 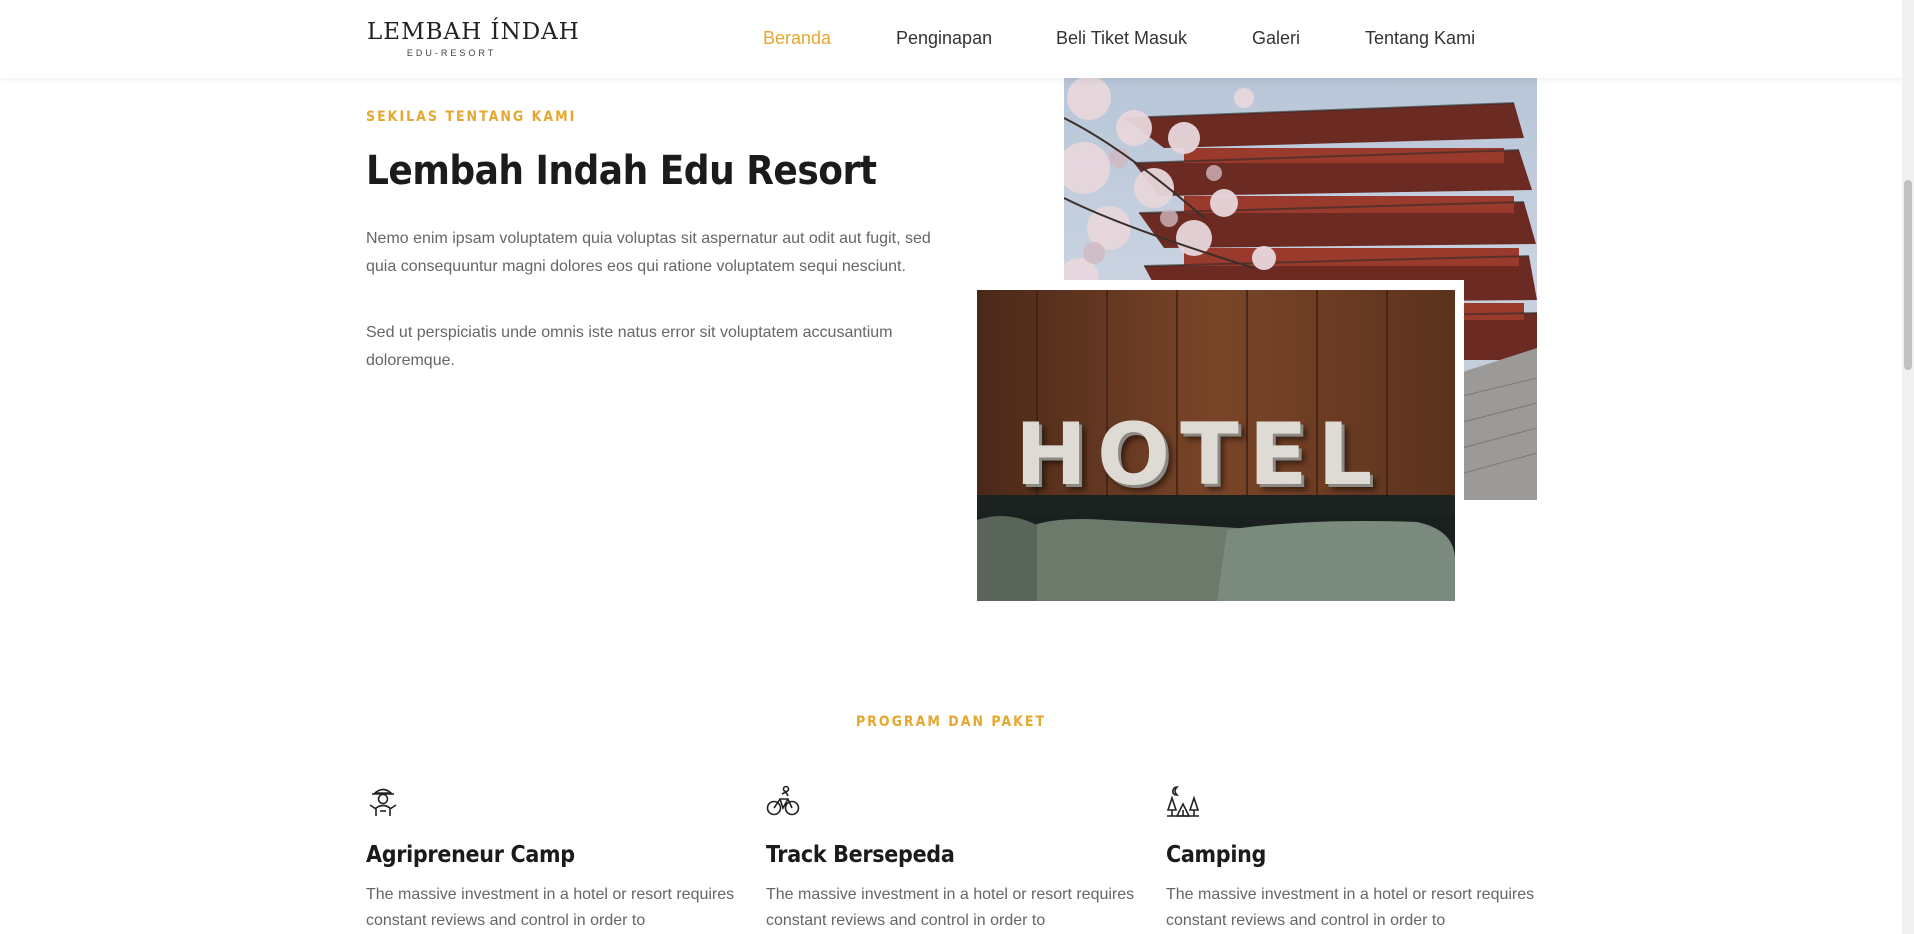 I want to click on scrollbar-thumb, so click(x=1908, y=275).